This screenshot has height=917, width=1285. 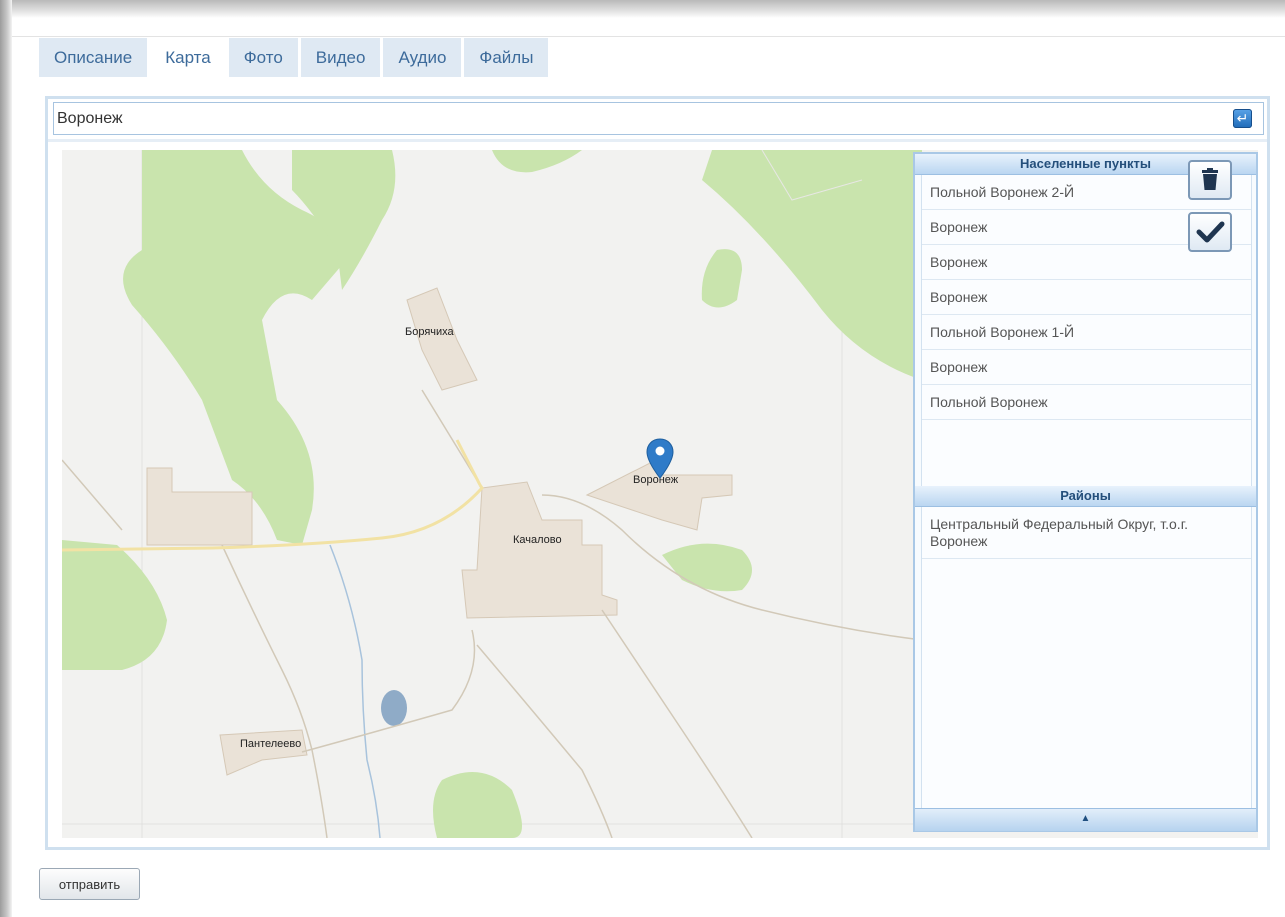 I want to click on tab-files: Файлы, so click(x=506, y=57).